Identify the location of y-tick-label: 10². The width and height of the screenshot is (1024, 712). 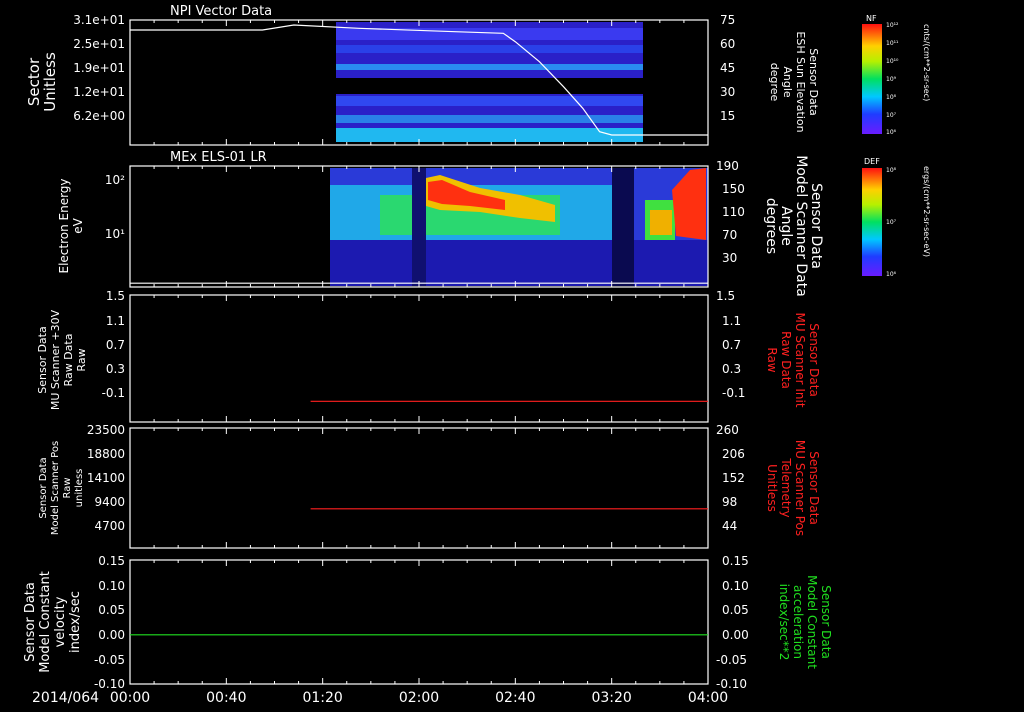
(115, 180).